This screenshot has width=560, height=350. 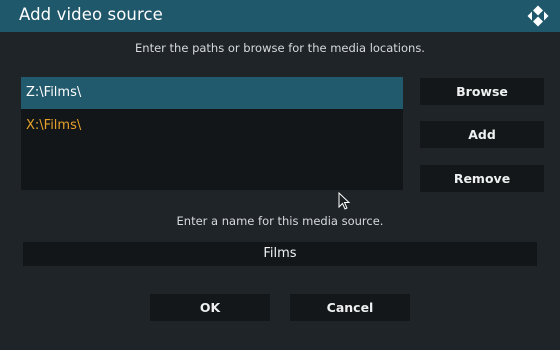 I want to click on source-name-field: Films, so click(x=280, y=254).